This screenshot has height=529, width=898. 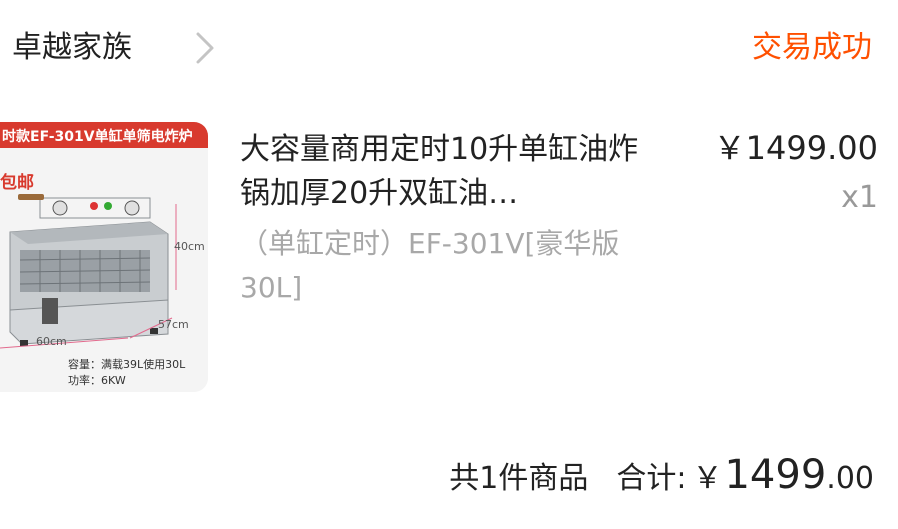 What do you see at coordinates (519, 478) in the screenshot?
I see `item-count: 共1件商品` at bounding box center [519, 478].